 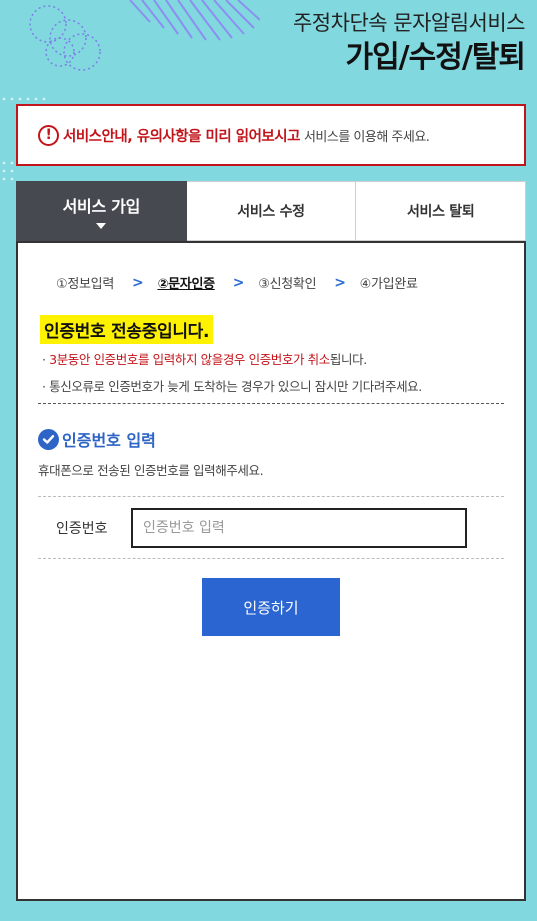 What do you see at coordinates (194, 20) in the screenshot?
I see `decorative-dots` at bounding box center [194, 20].